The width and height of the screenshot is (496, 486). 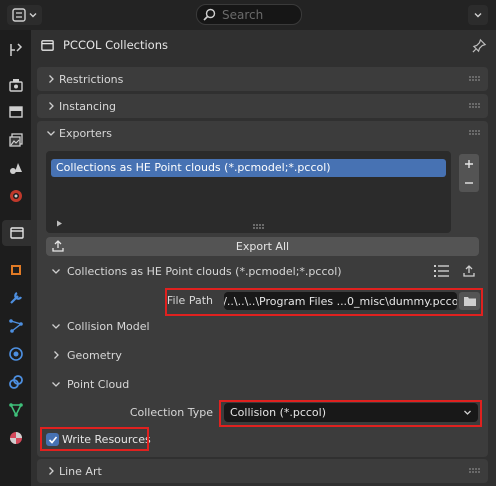 I want to click on panel-label: Restrictions, so click(x=91, y=79).